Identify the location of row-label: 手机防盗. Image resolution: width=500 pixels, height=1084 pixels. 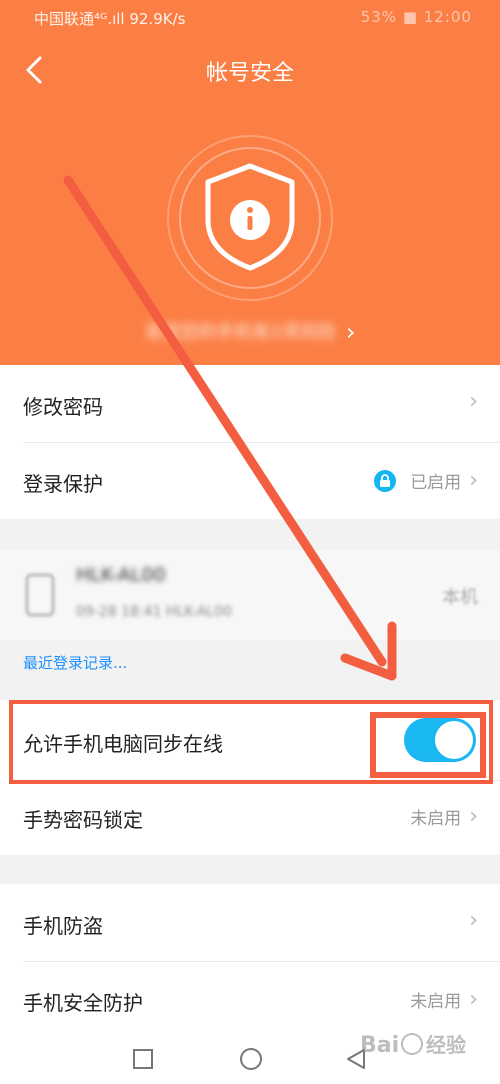
(63, 926).